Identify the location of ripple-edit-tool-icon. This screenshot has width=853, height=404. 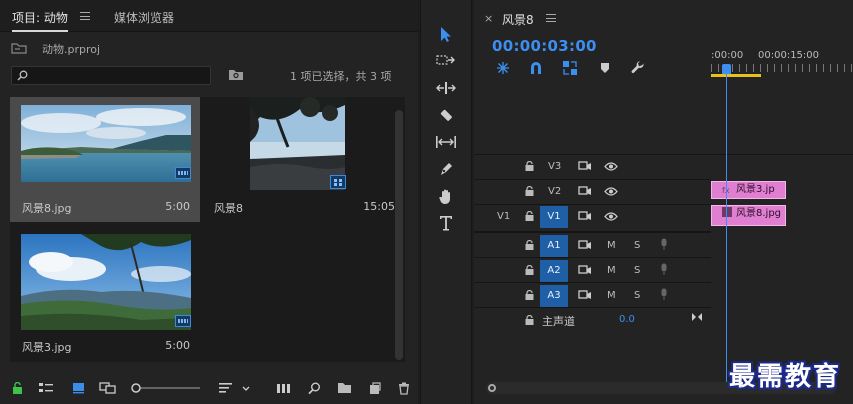
(446, 88).